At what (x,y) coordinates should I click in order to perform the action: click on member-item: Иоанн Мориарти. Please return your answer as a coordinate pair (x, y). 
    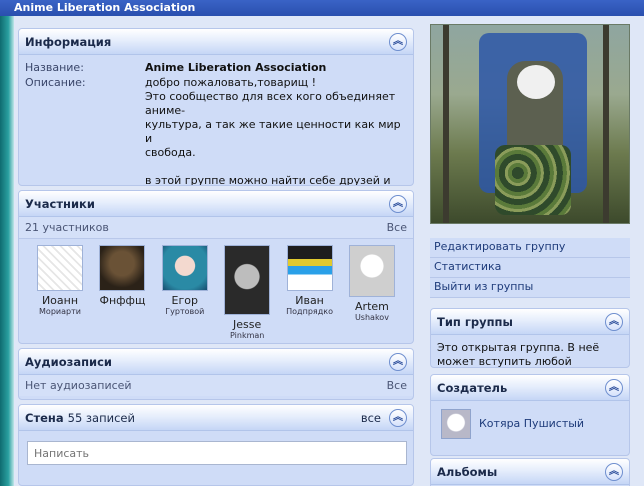
    Looking at the image, I should click on (60, 292).